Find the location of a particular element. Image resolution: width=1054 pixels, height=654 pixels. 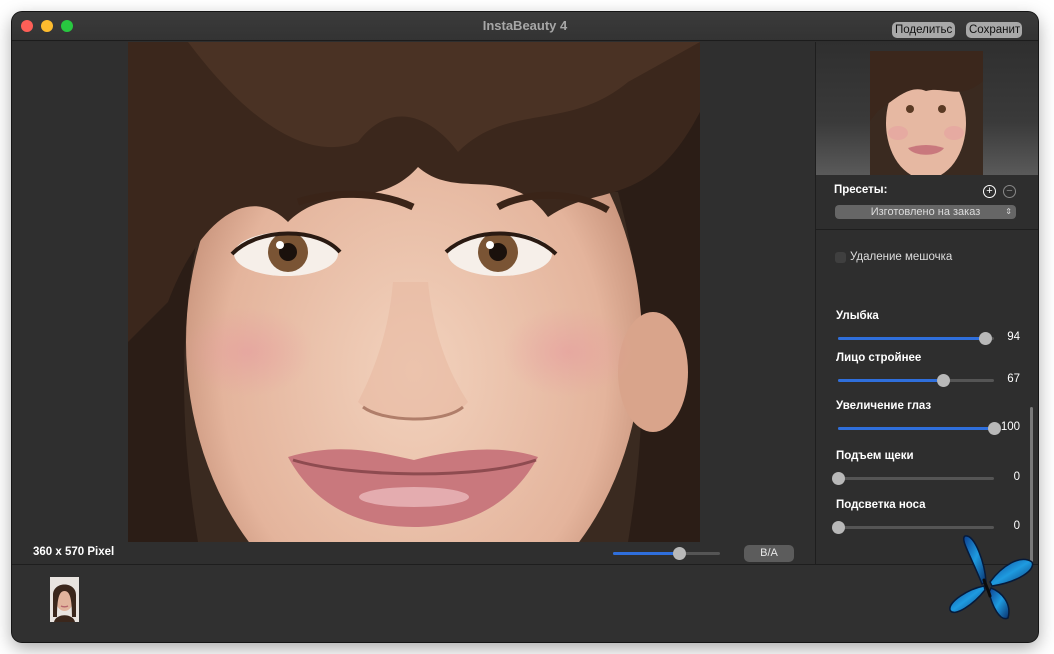

zoom-slider is located at coordinates (666, 553).